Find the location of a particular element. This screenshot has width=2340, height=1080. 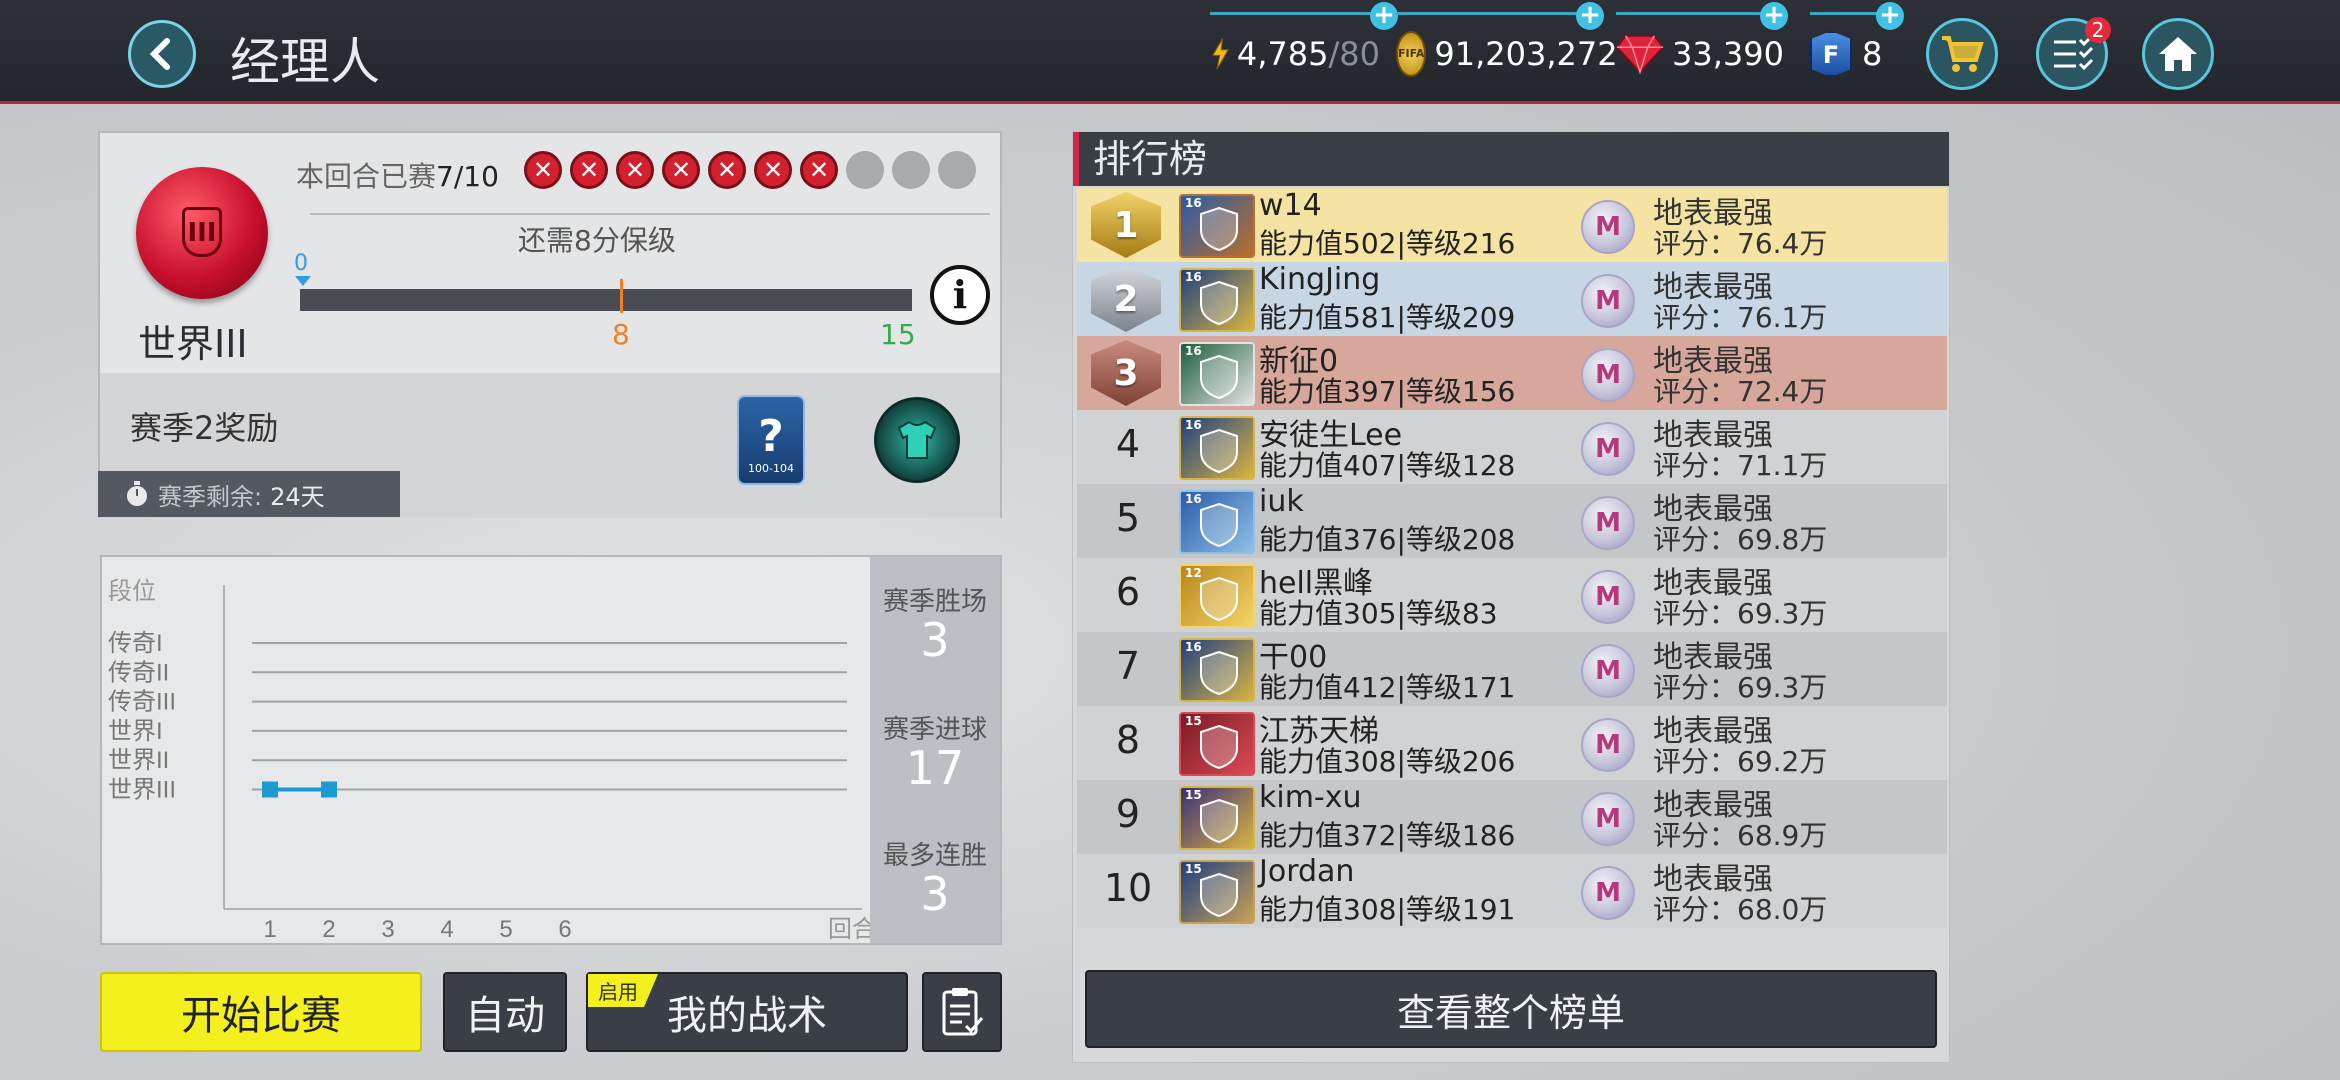

rank-number: 8 is located at coordinates (1128, 740).